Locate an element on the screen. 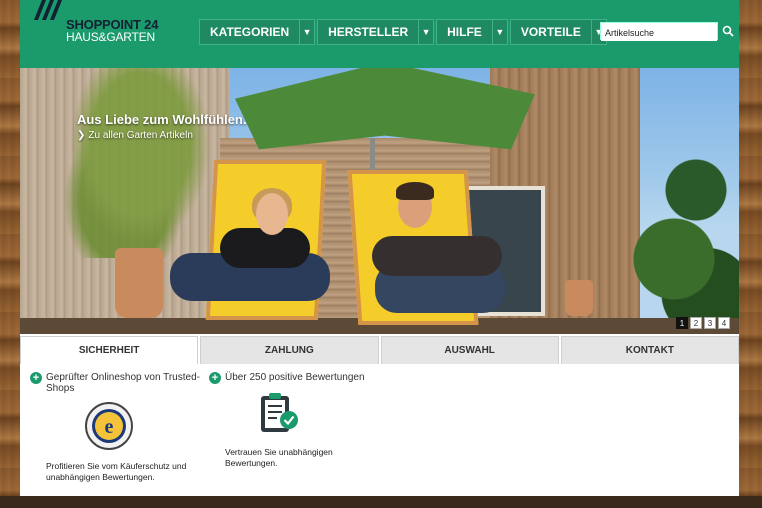 This screenshot has width=762, height=508. feature-description: Vertrauen Sie unabhängigen Bewertungen. is located at coordinates (279, 457).